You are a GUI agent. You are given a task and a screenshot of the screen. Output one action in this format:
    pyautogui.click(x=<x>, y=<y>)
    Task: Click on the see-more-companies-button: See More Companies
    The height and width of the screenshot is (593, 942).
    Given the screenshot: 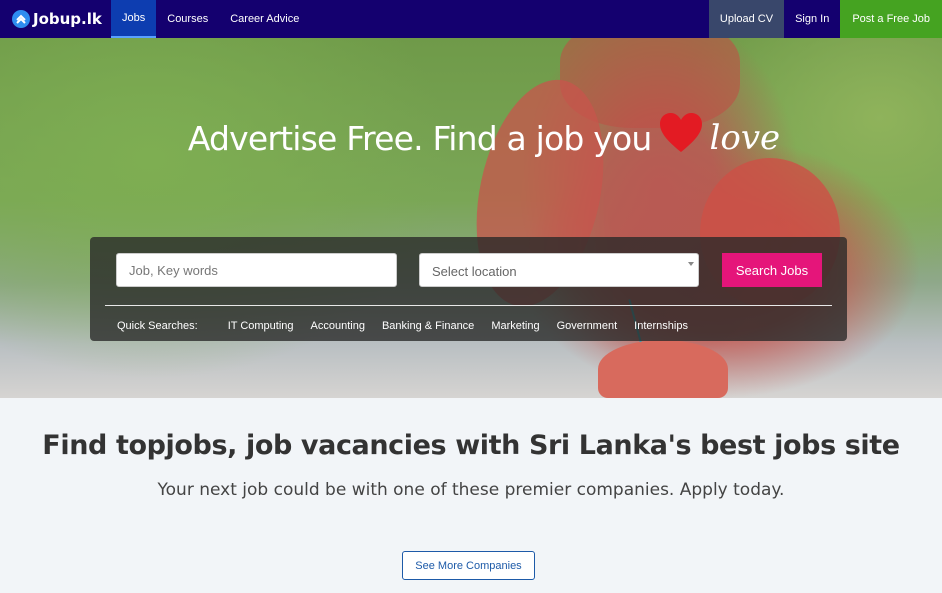 What is the action you would take?
    pyautogui.click(x=468, y=565)
    